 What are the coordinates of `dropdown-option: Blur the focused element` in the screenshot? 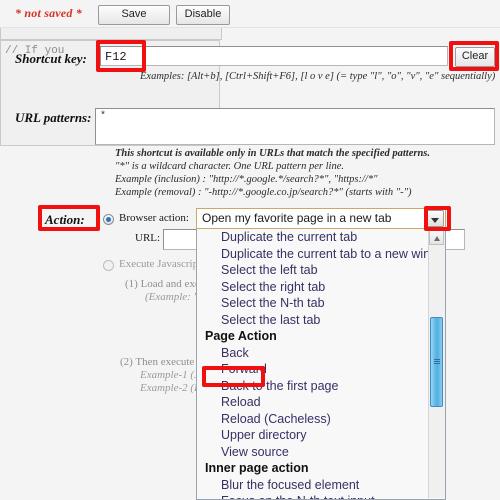 It's located at (313, 485).